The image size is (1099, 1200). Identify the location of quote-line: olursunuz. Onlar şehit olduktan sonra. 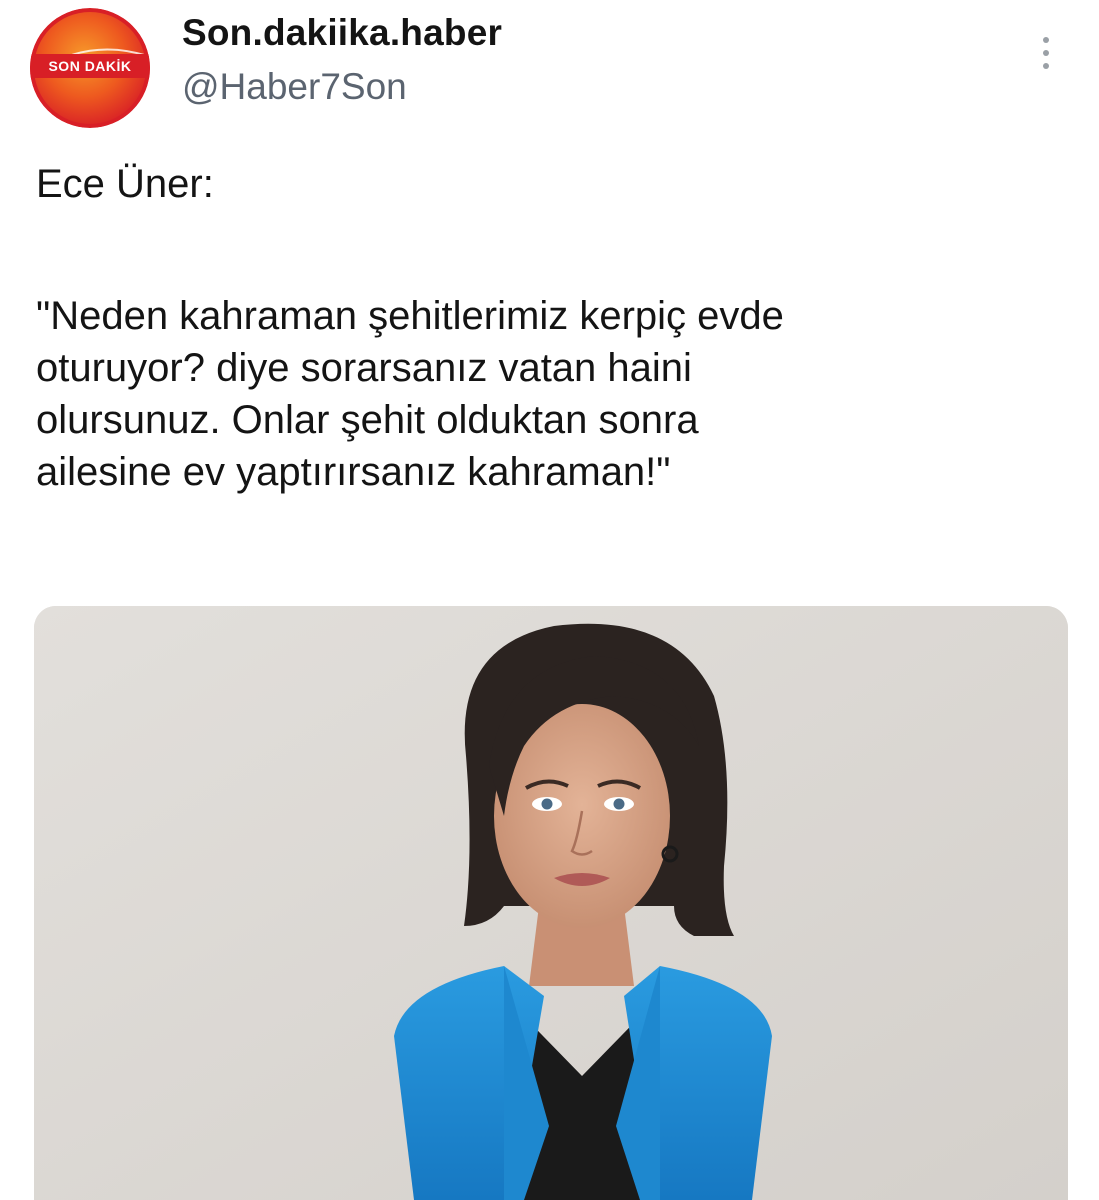
(367, 420).